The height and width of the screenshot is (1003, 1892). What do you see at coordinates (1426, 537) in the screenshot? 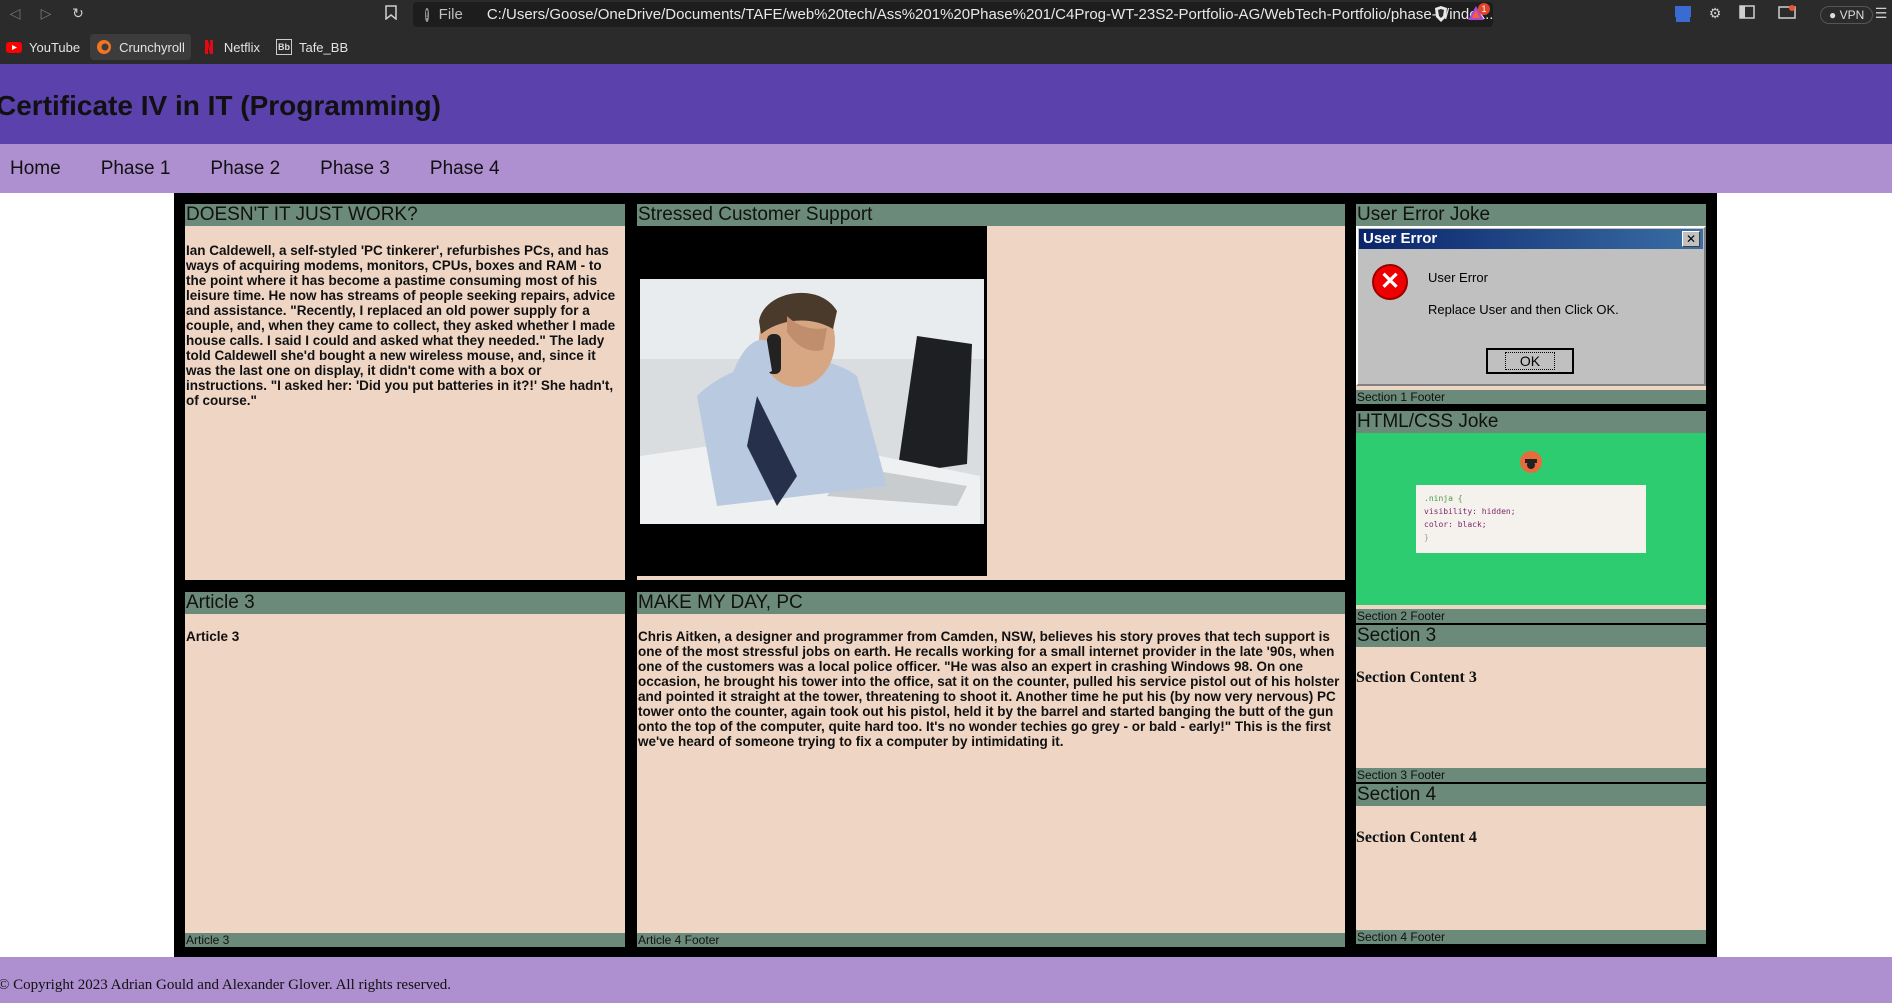
I see `code-line: }` at bounding box center [1426, 537].